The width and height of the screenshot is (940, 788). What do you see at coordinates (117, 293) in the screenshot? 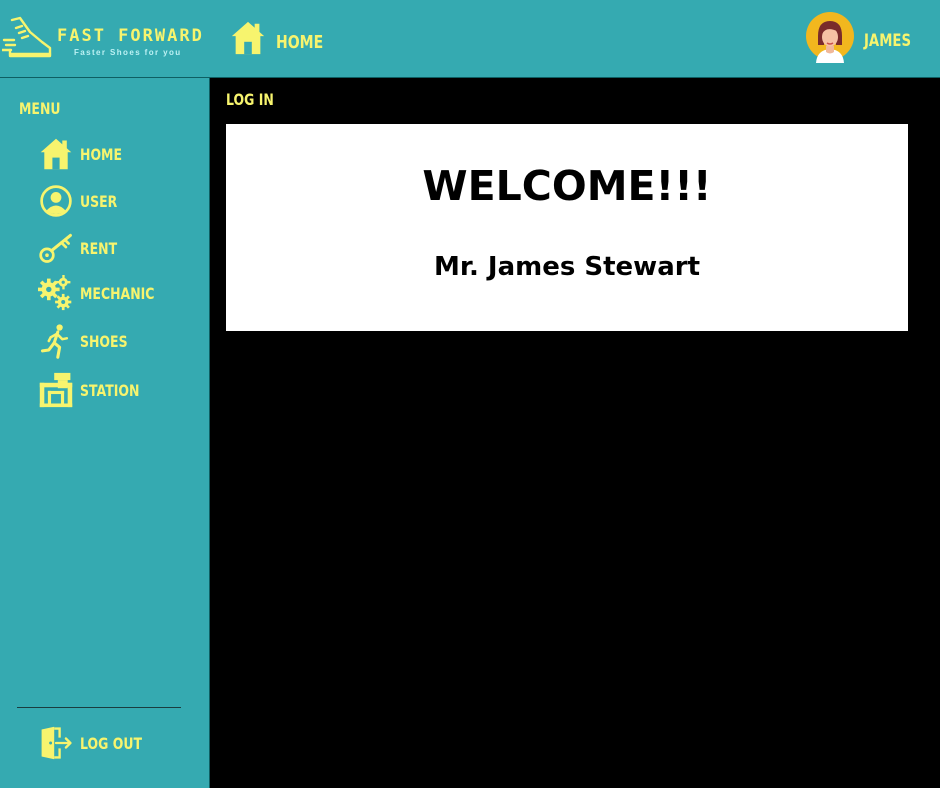
I see `sidebar-item-label: MECHANIC` at bounding box center [117, 293].